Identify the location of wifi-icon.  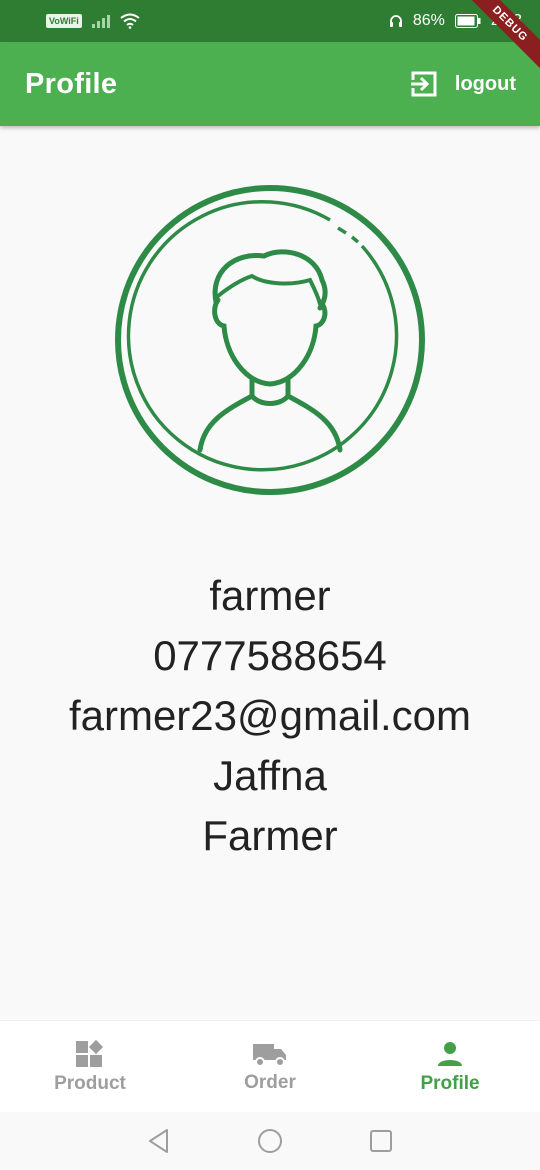
(130, 21).